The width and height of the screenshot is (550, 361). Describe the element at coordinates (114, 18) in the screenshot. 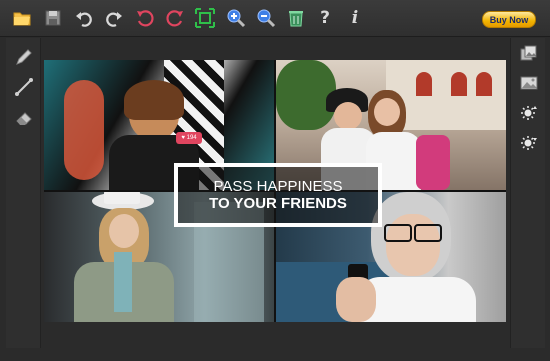

I see `redo-icon` at that location.